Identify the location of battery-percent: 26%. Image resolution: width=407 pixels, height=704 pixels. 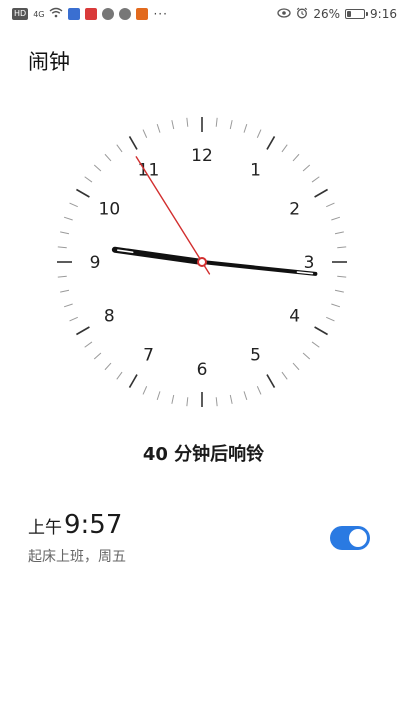
(327, 14).